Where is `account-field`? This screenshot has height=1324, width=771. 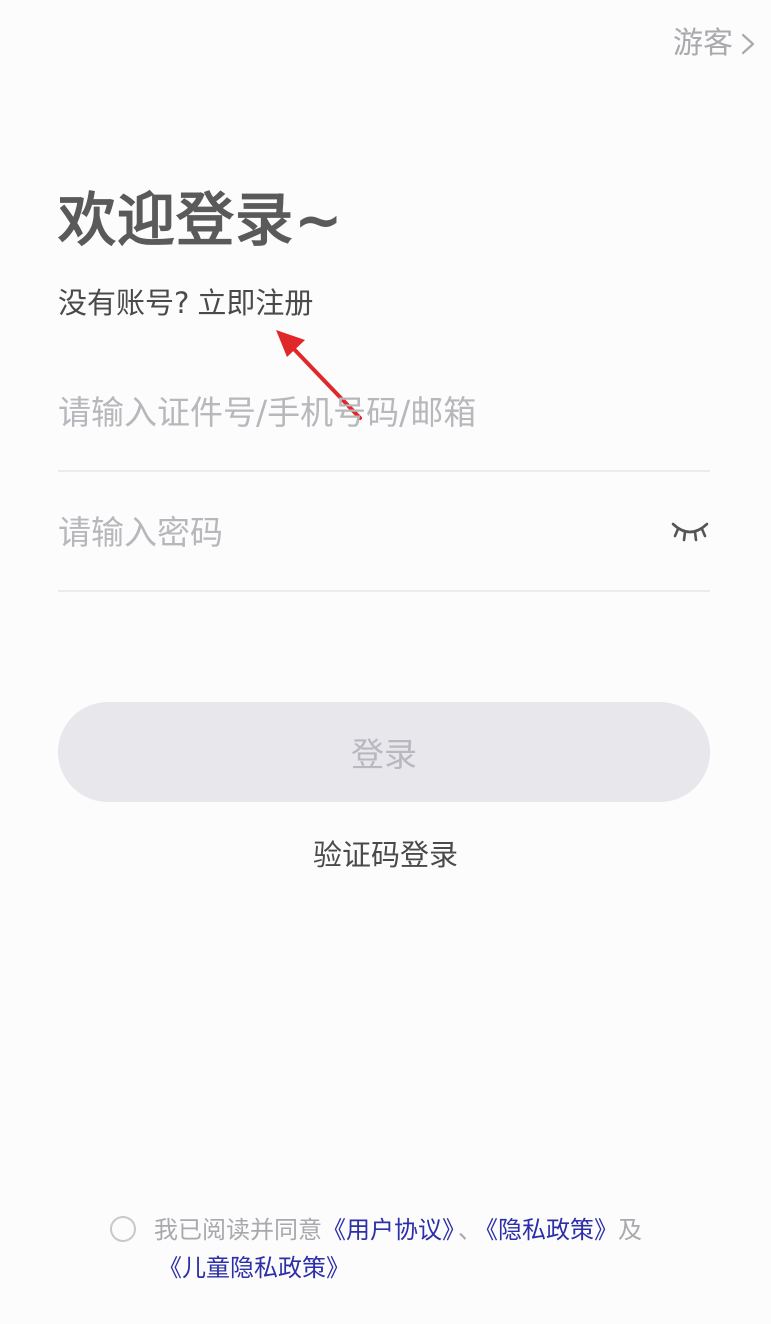 account-field is located at coordinates (384, 413).